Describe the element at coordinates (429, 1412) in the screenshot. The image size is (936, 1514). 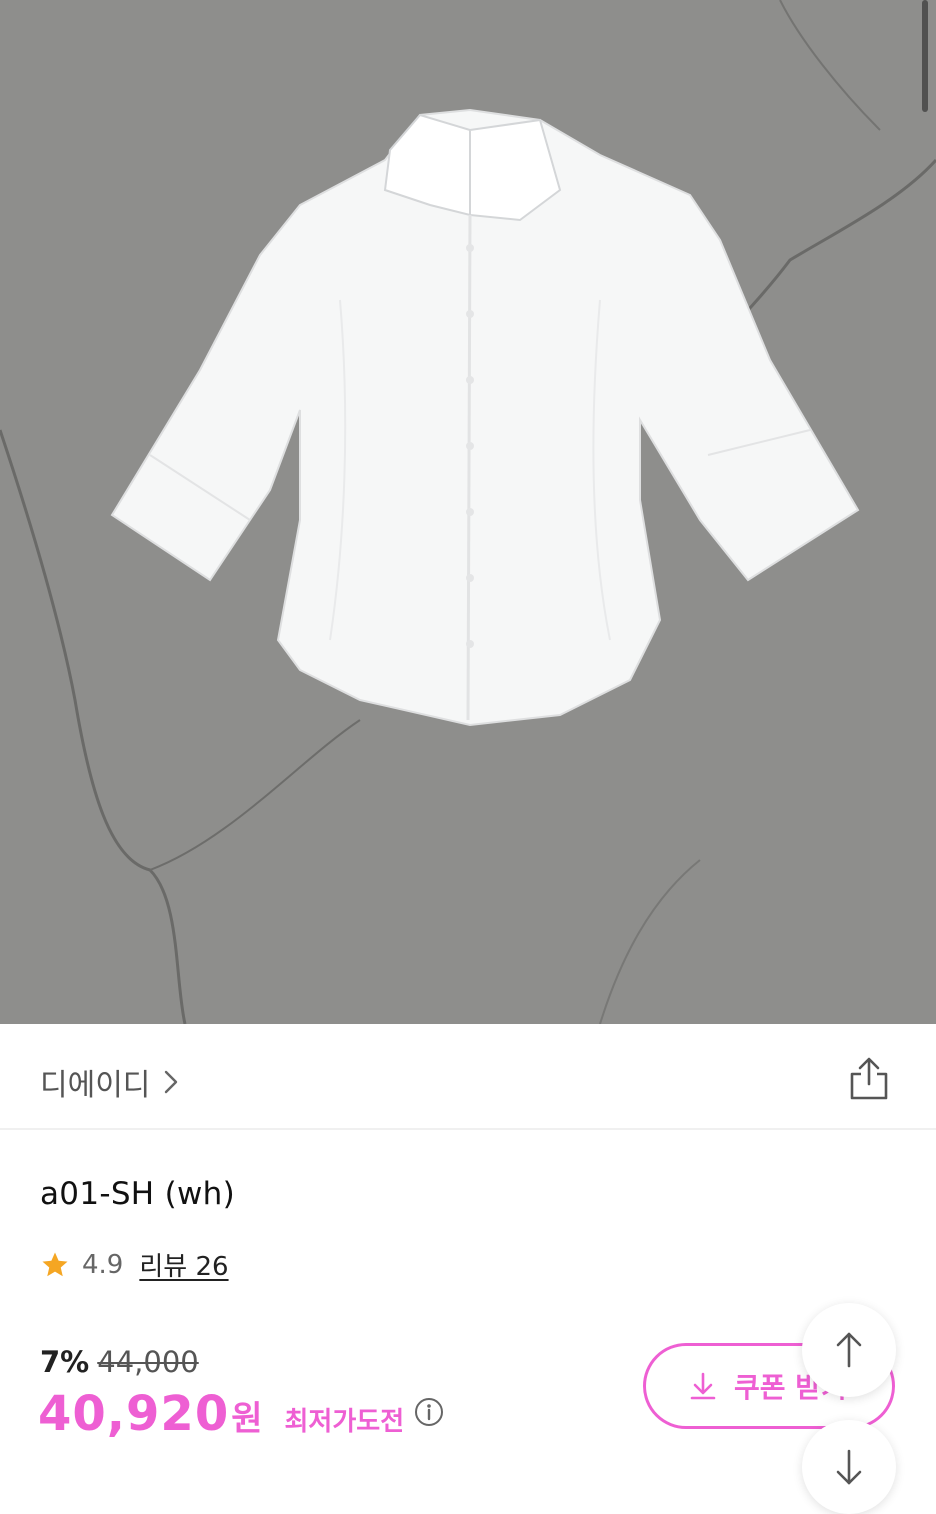
I see `info-icon` at that location.